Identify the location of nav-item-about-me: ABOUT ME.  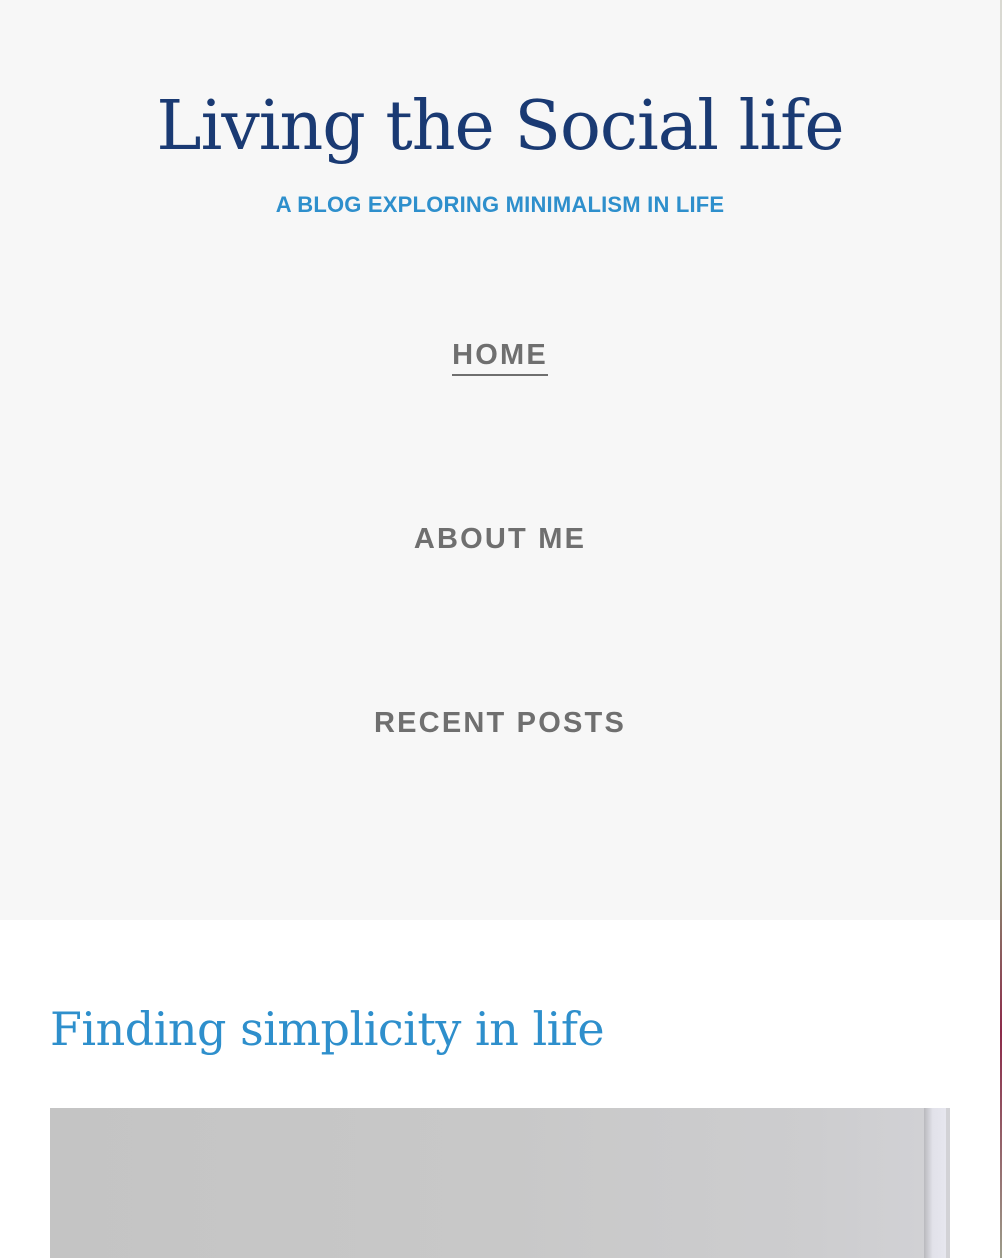
(500, 539).